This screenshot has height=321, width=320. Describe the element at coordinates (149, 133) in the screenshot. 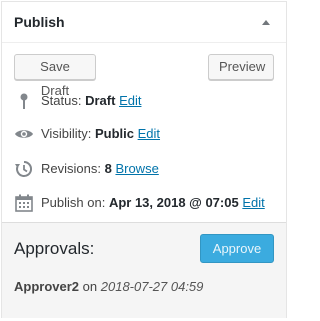

I see `visibility-edit-link: Edit` at that location.